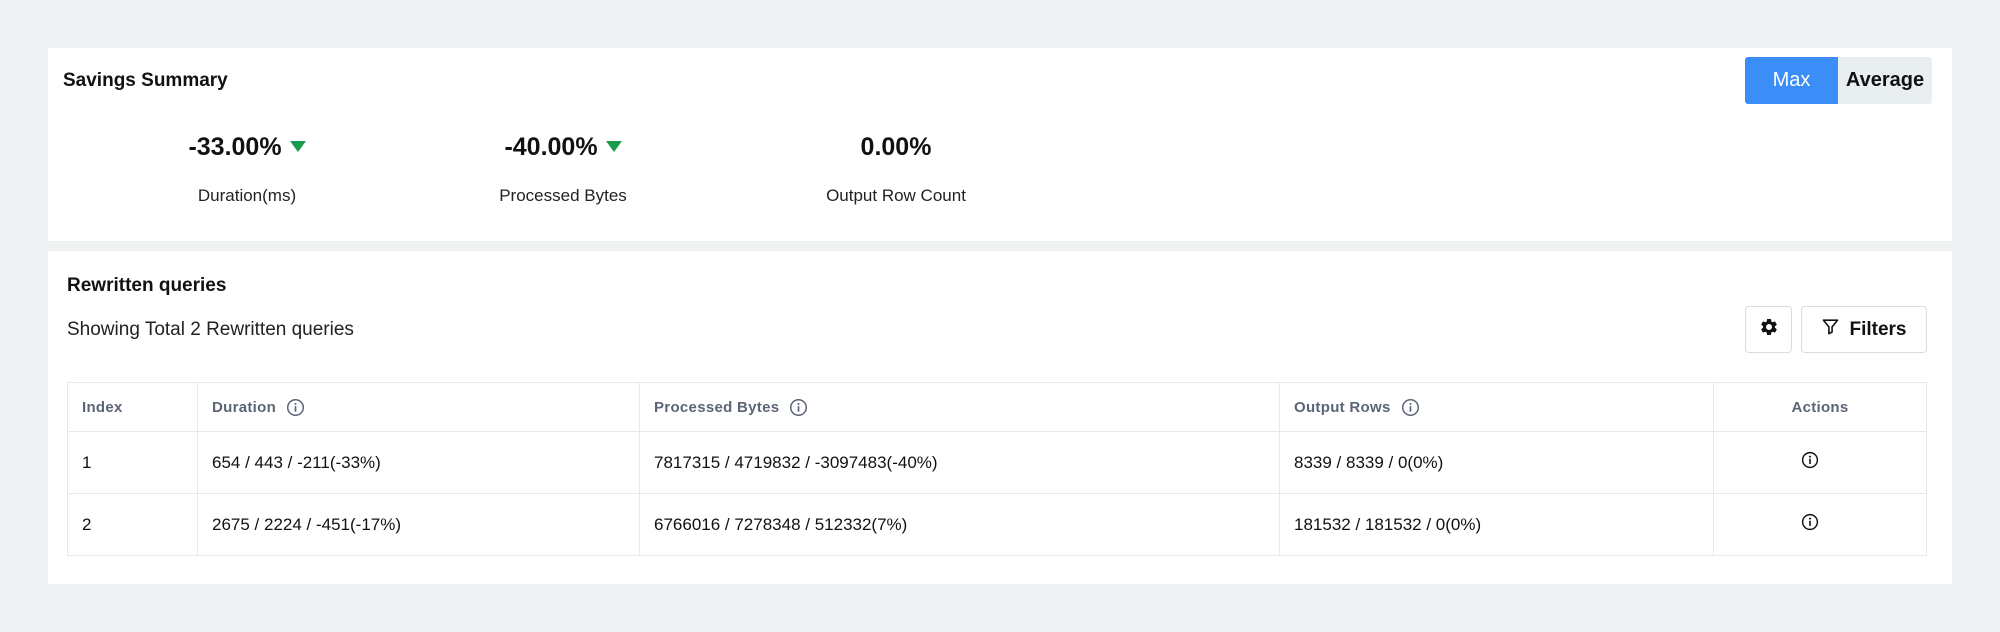 This screenshot has width=2000, height=632. I want to click on gear-icon, so click(1769, 329).